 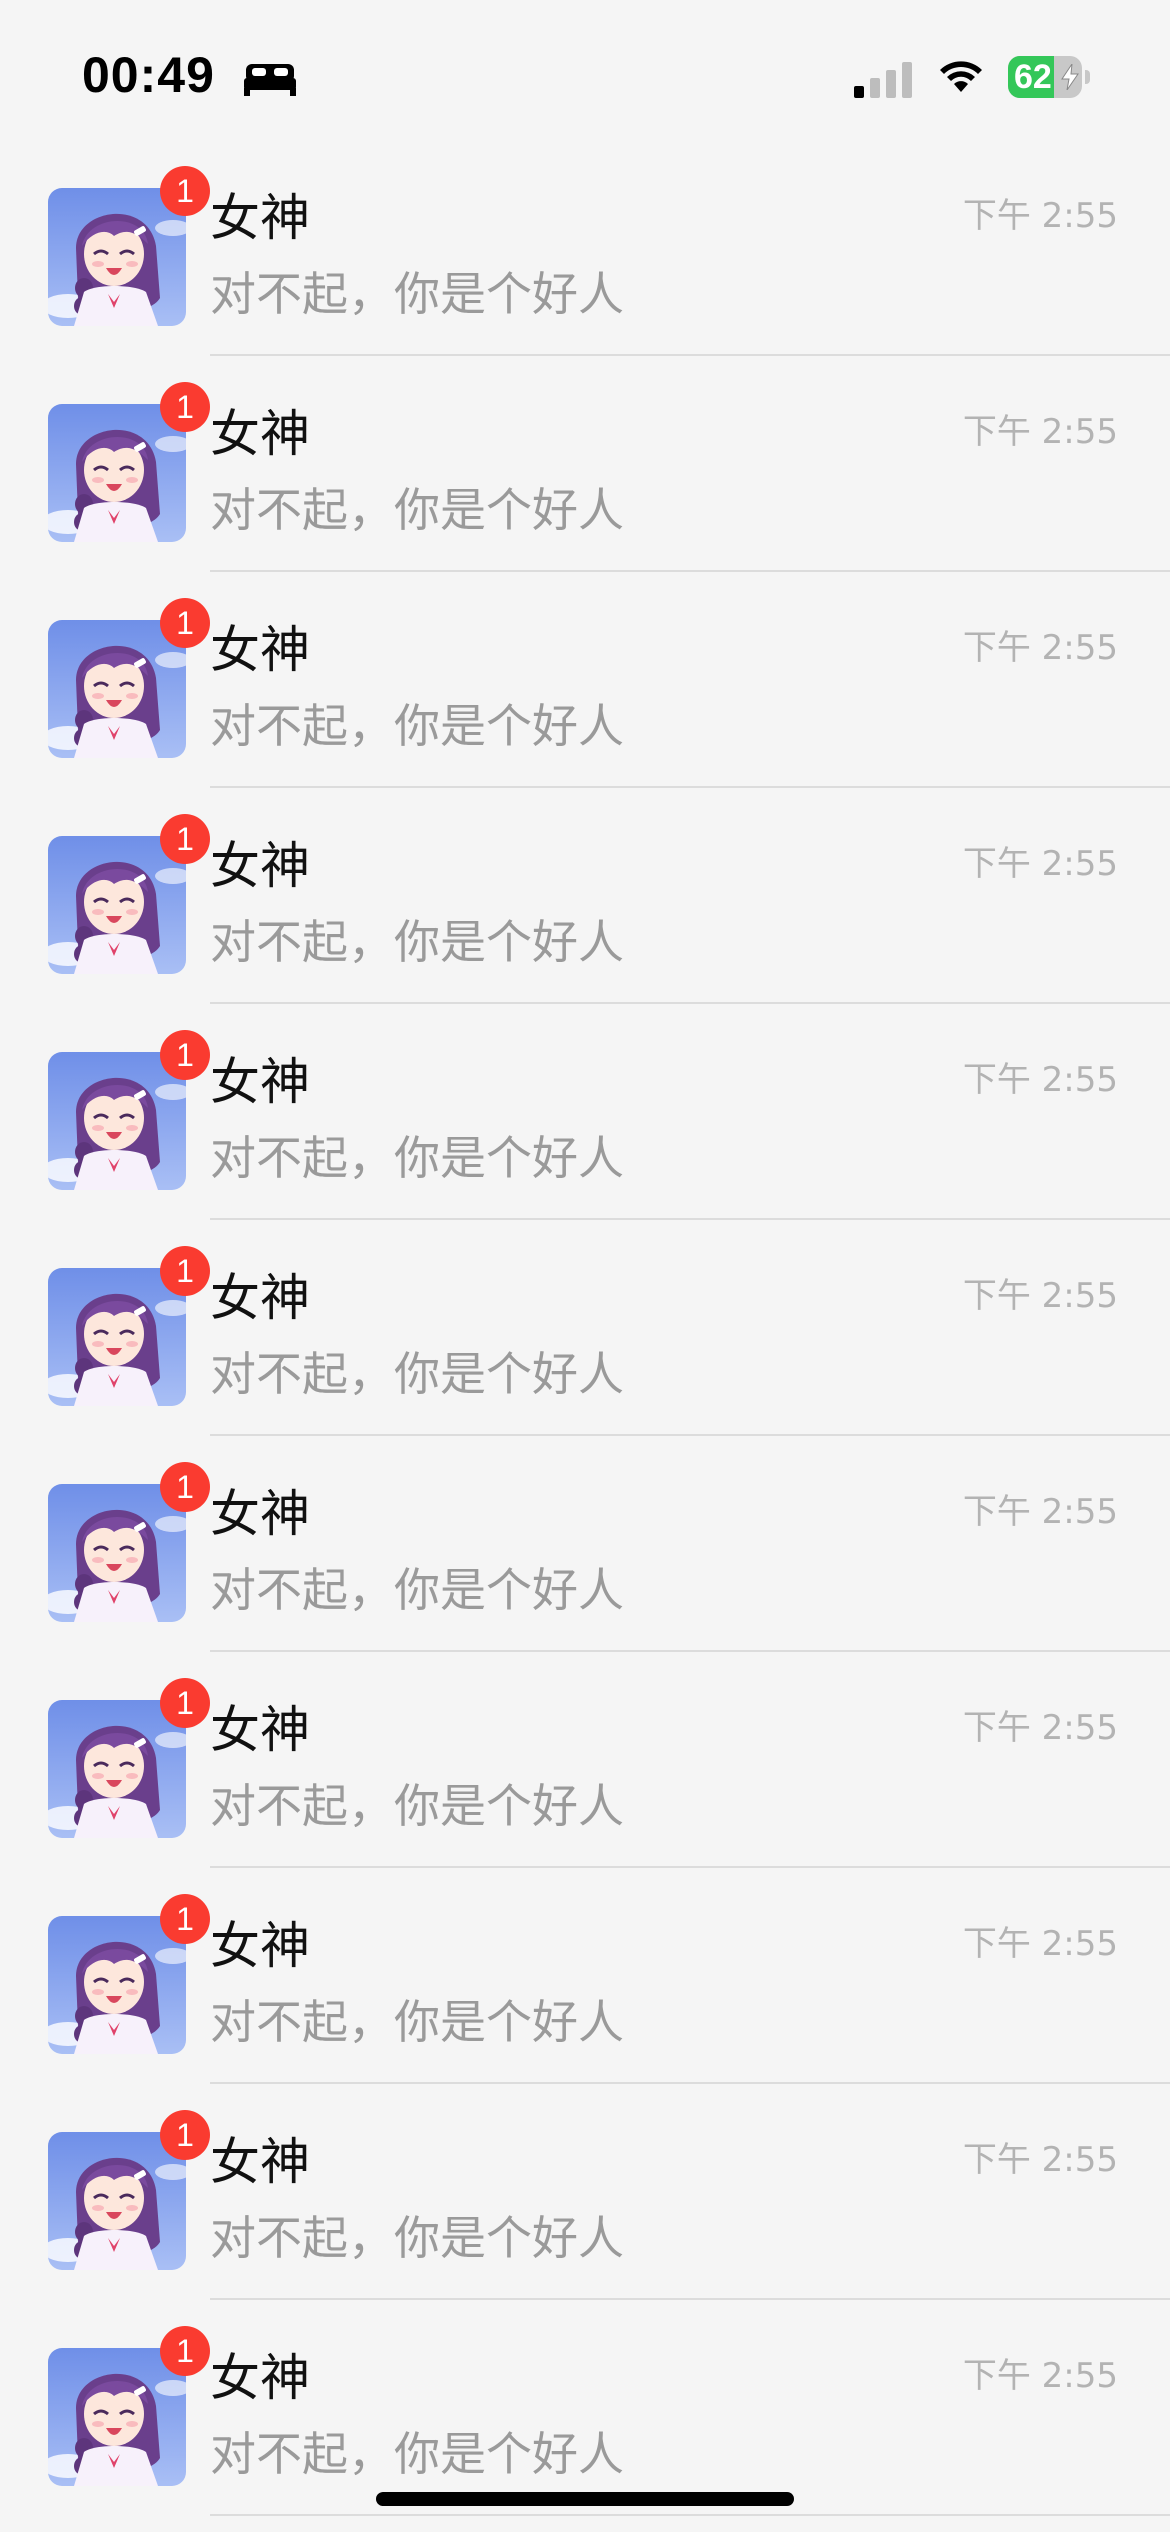 What do you see at coordinates (148, 75) in the screenshot?
I see `status-time: 00:49` at bounding box center [148, 75].